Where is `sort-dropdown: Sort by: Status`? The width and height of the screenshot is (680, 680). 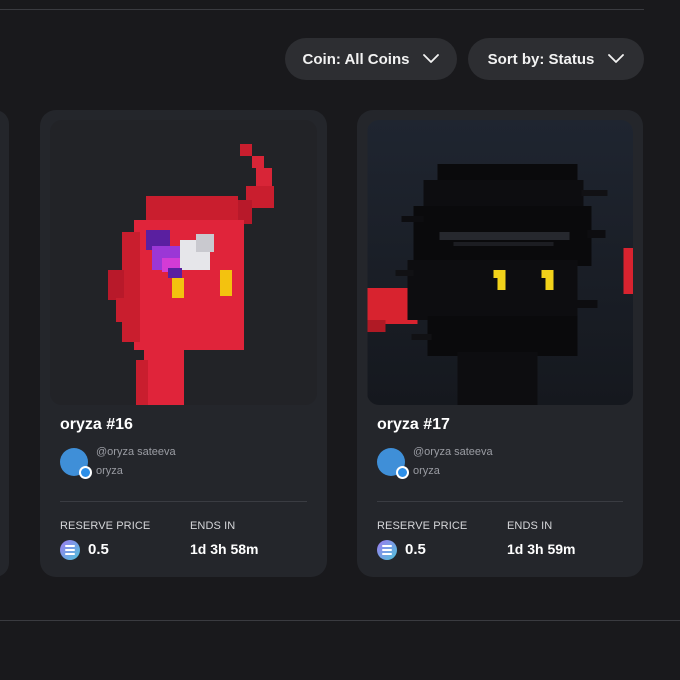 sort-dropdown: Sort by: Status is located at coordinates (556, 59).